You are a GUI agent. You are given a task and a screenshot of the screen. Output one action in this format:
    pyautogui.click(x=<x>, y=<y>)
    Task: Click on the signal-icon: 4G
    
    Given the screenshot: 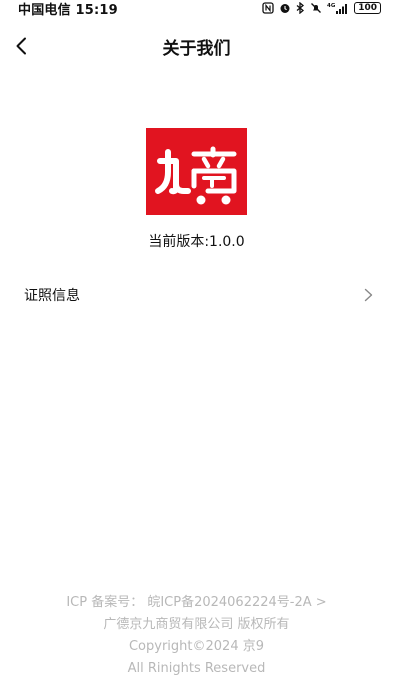 What is the action you would take?
    pyautogui.click(x=337, y=8)
    